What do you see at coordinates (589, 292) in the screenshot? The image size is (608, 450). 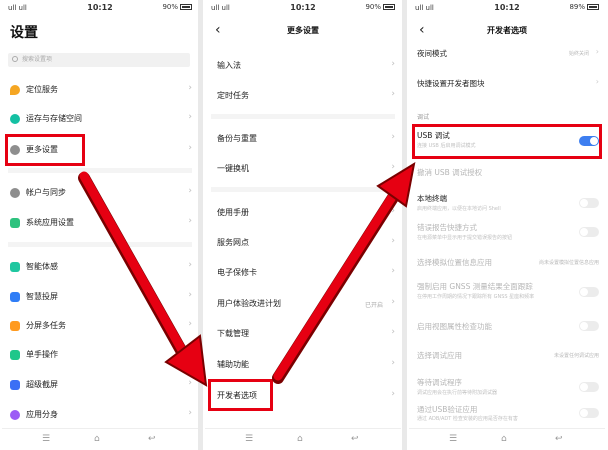 I see `gnss-toggle` at bounding box center [589, 292].